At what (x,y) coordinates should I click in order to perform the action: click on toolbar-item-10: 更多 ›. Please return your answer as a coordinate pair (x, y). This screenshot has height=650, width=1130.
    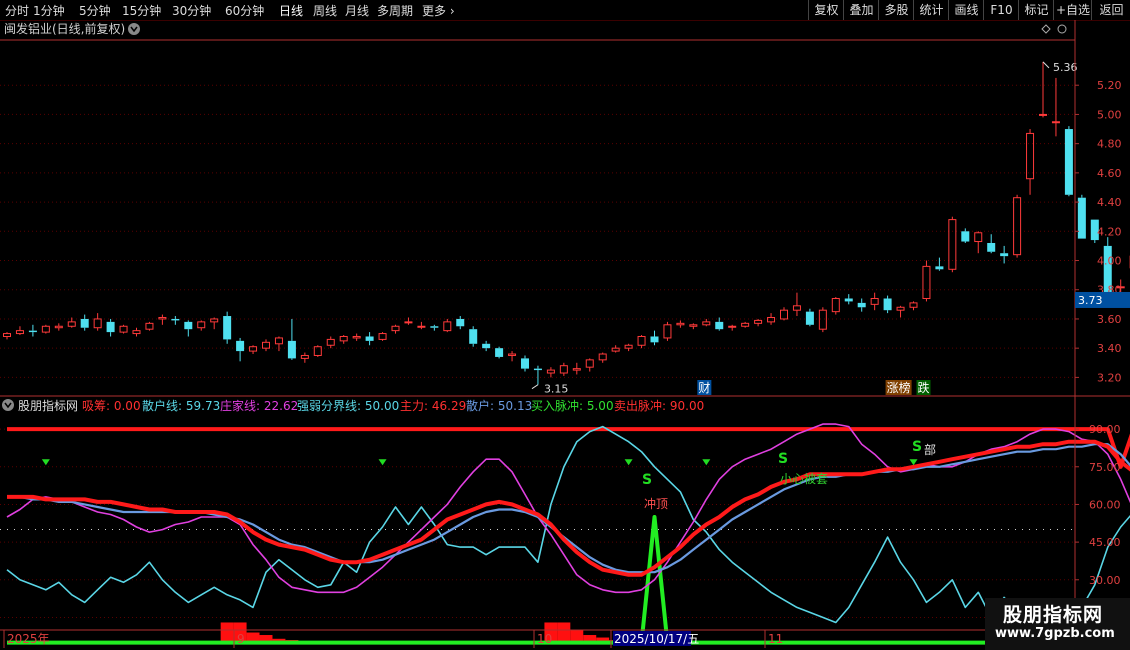
    Looking at the image, I should click on (438, 10).